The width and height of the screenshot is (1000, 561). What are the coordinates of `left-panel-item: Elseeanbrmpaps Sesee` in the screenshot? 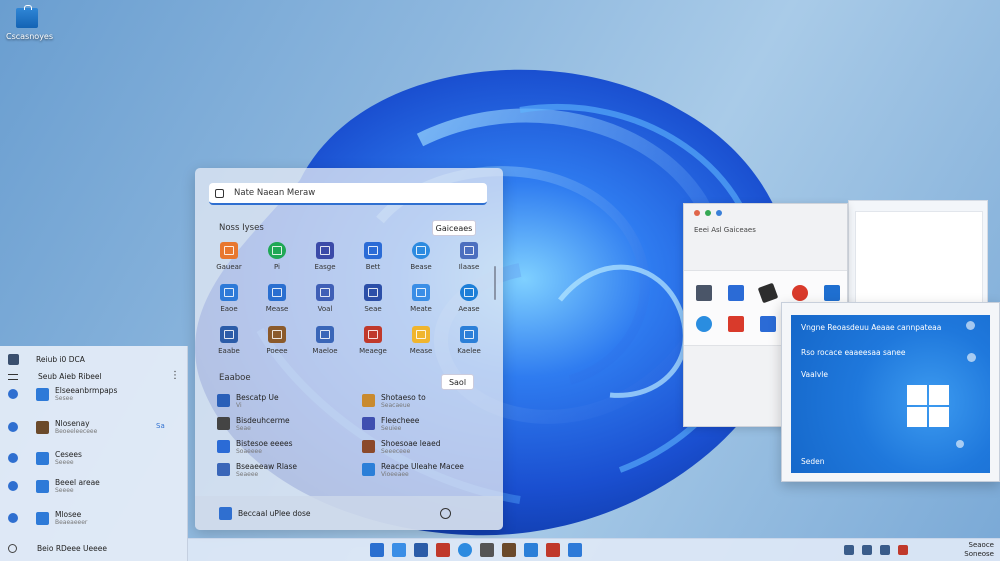 It's located at (62, 394).